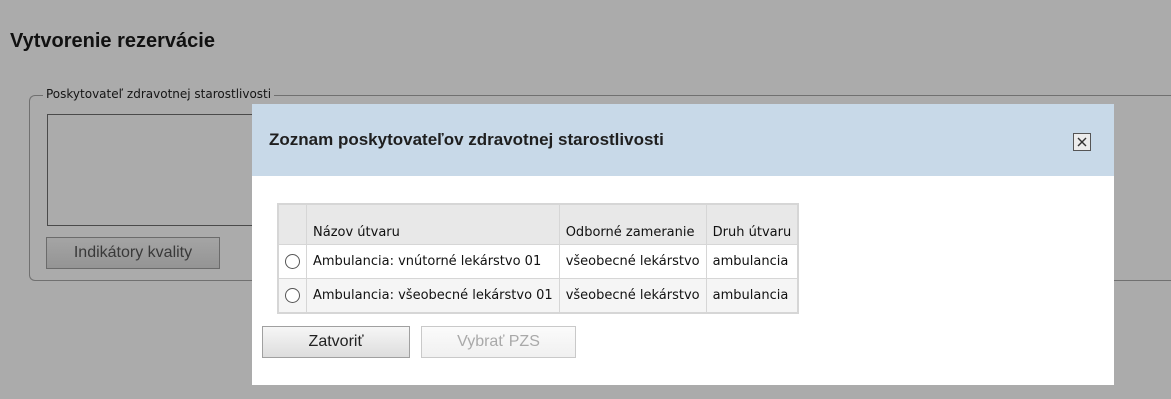 This screenshot has width=1171, height=399. What do you see at coordinates (433, 296) in the screenshot?
I see `unit-name-cell: Ambulancia: všeobecné lekárstvo 01` at bounding box center [433, 296].